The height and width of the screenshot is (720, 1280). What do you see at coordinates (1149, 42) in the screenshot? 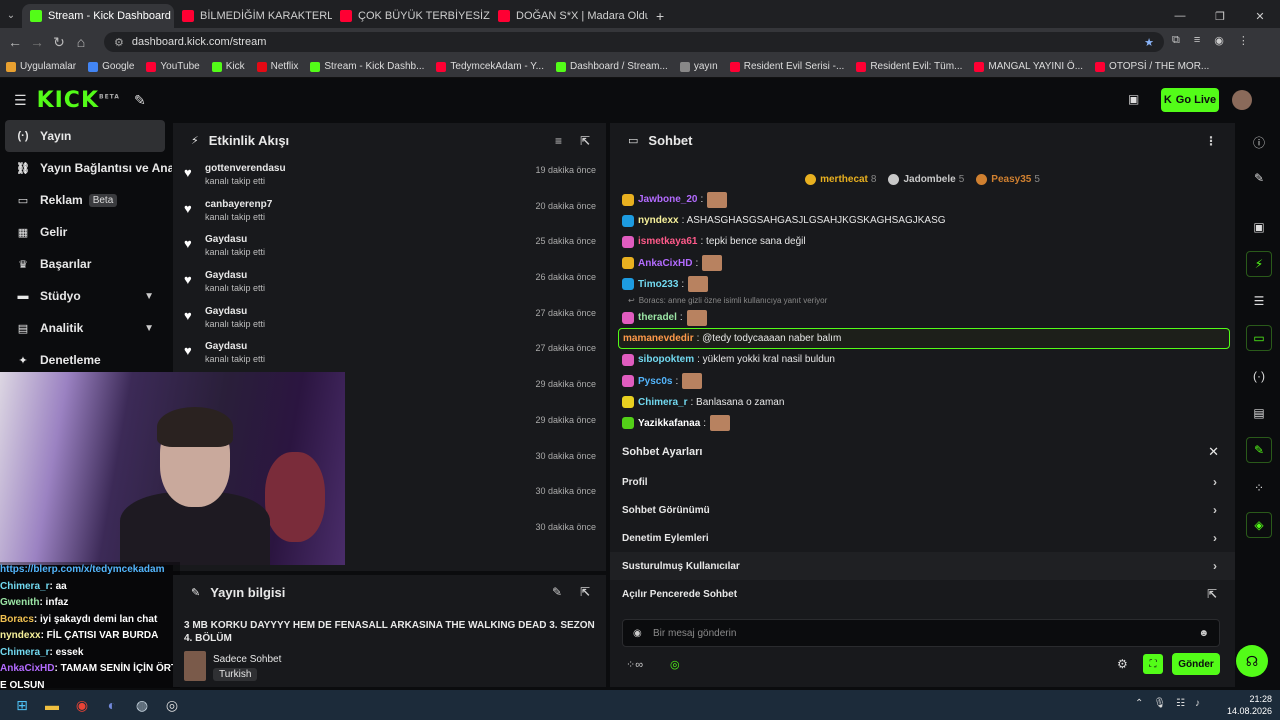
I see `bookmark-star-icon: ★` at bounding box center [1149, 42].